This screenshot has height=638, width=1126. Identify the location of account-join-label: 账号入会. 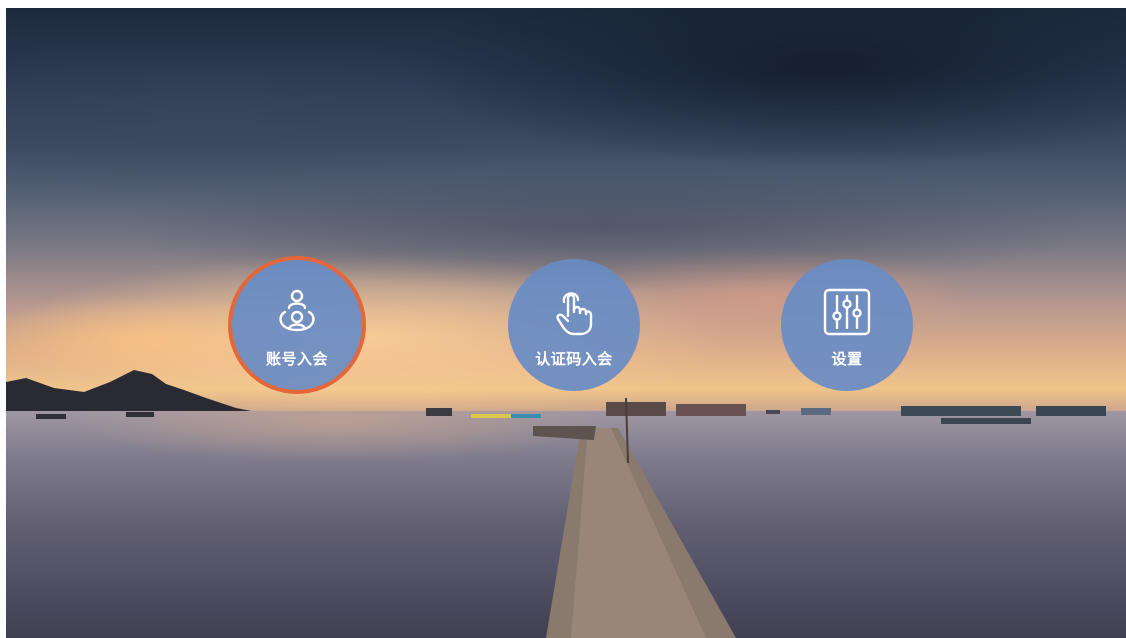
(296, 358).